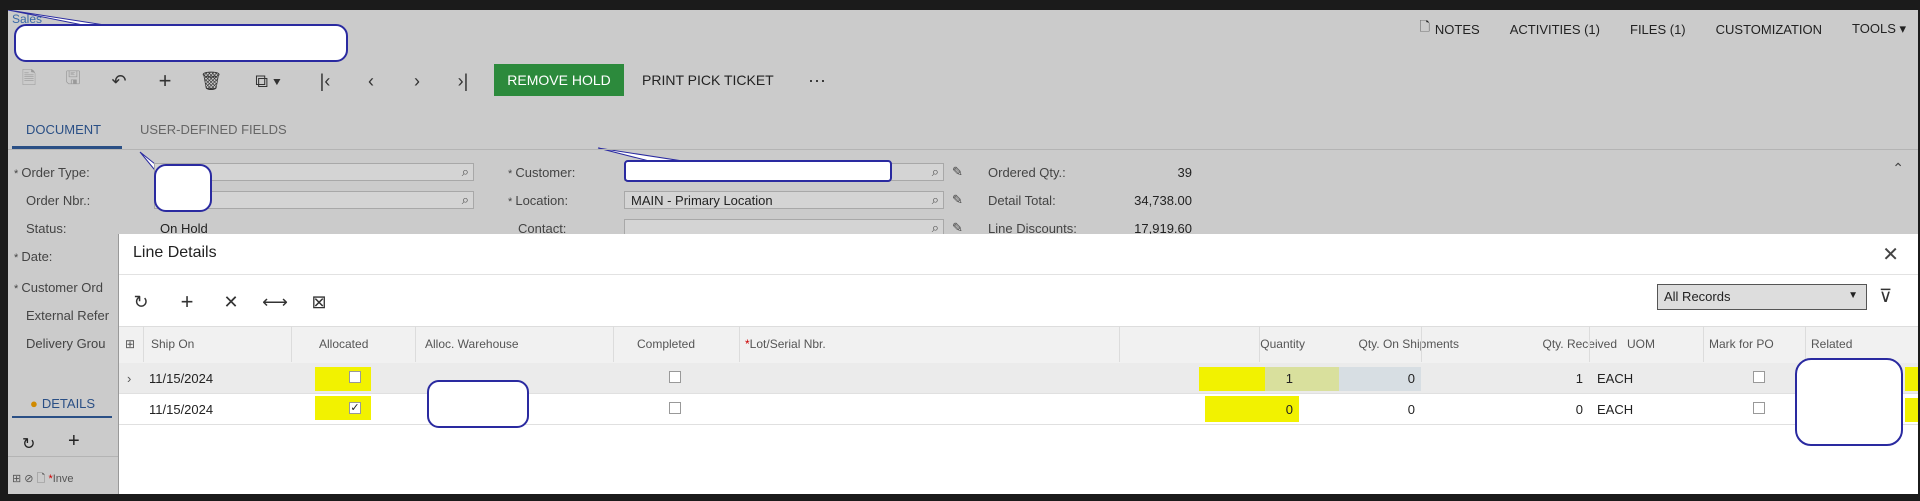 Image resolution: width=1920 pixels, height=501 pixels. What do you see at coordinates (268, 81) in the screenshot?
I see `copy-paste-icon: ⧉ ▾` at bounding box center [268, 81].